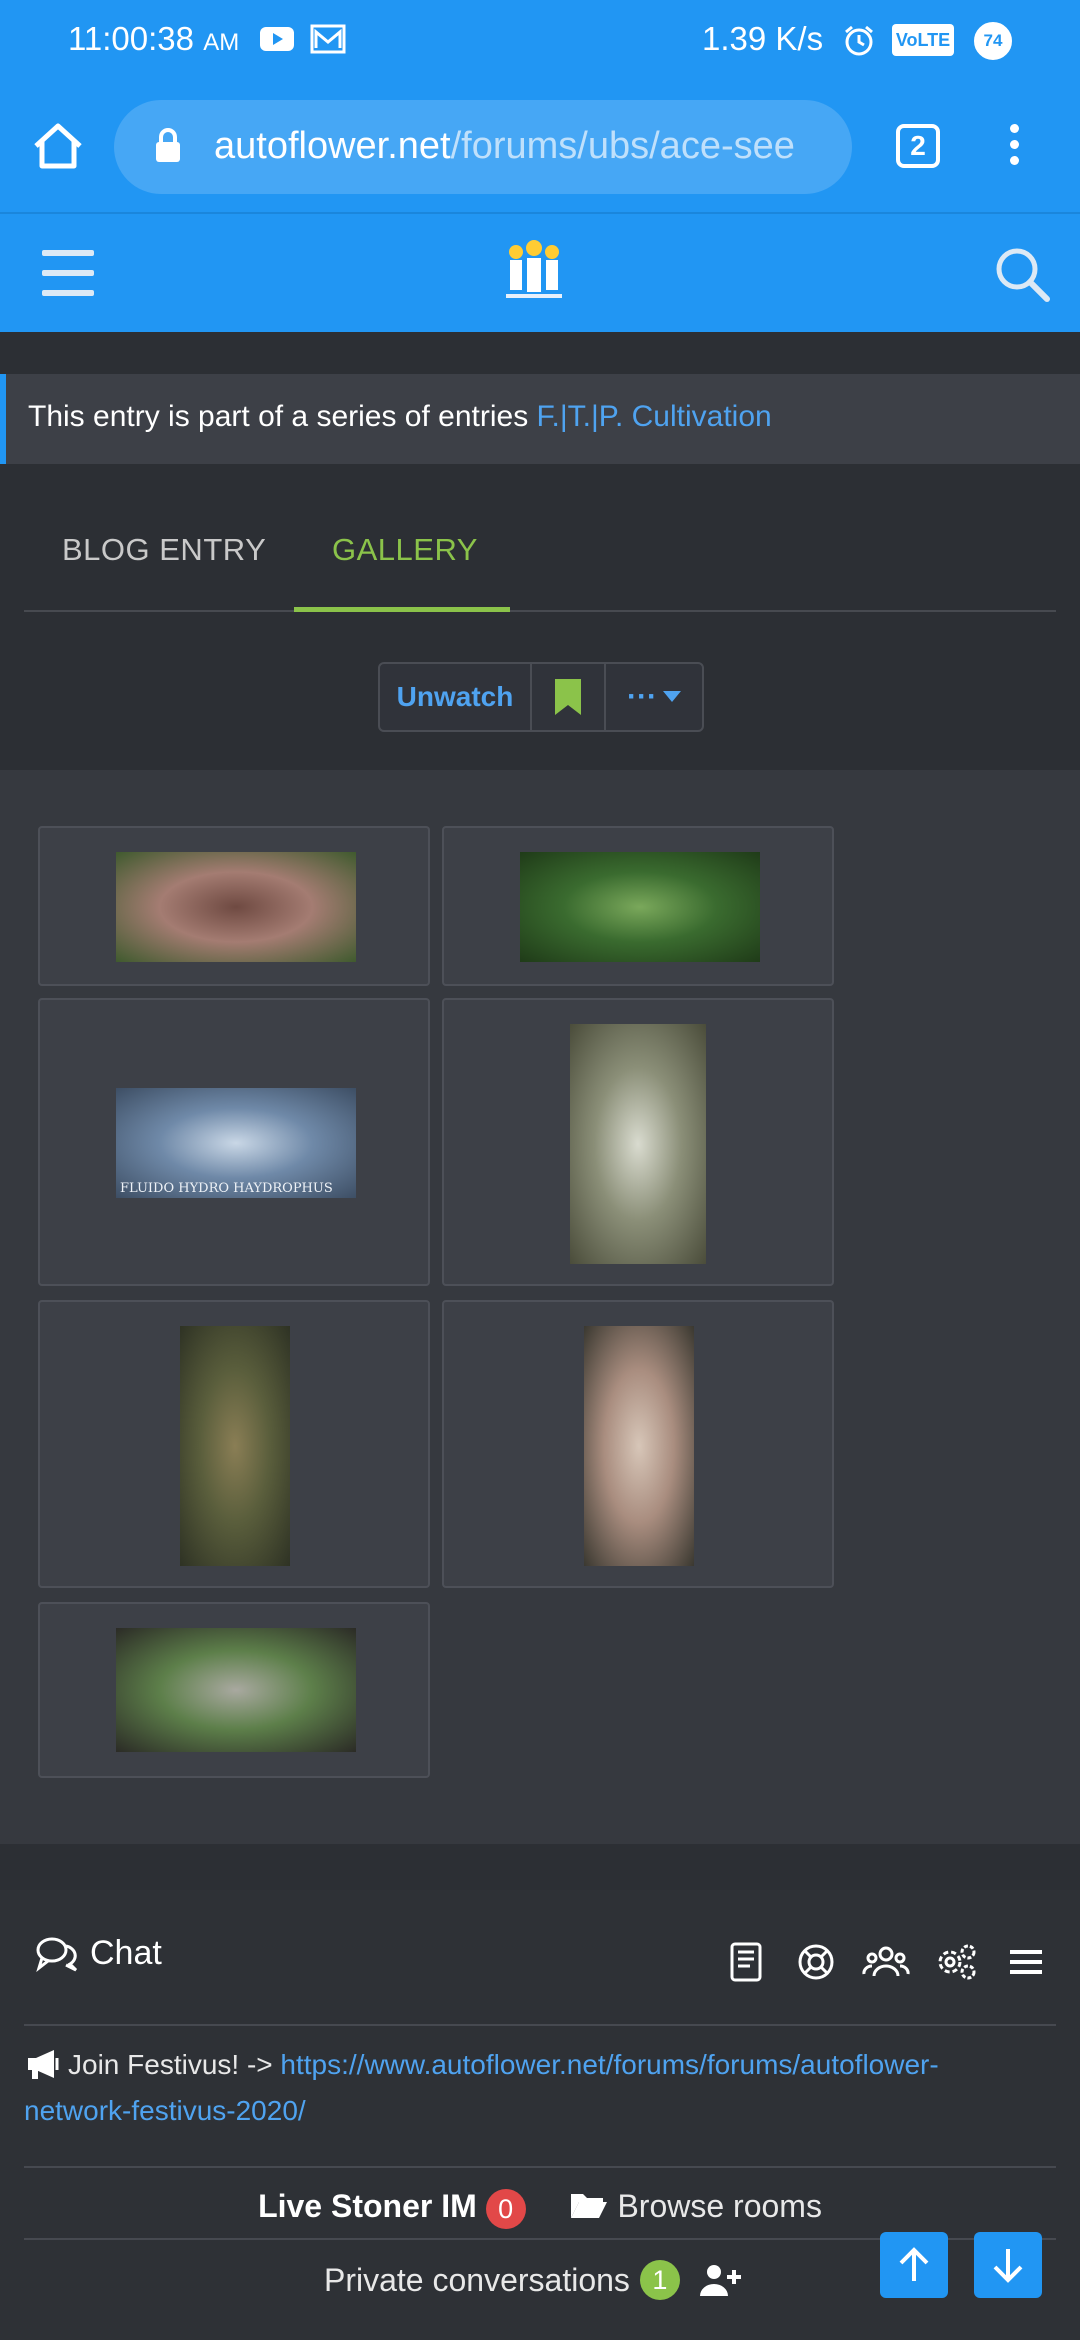 The height and width of the screenshot is (2340, 1080). Describe the element at coordinates (1026, 1962) in the screenshot. I see `chat-menu-icon` at that location.